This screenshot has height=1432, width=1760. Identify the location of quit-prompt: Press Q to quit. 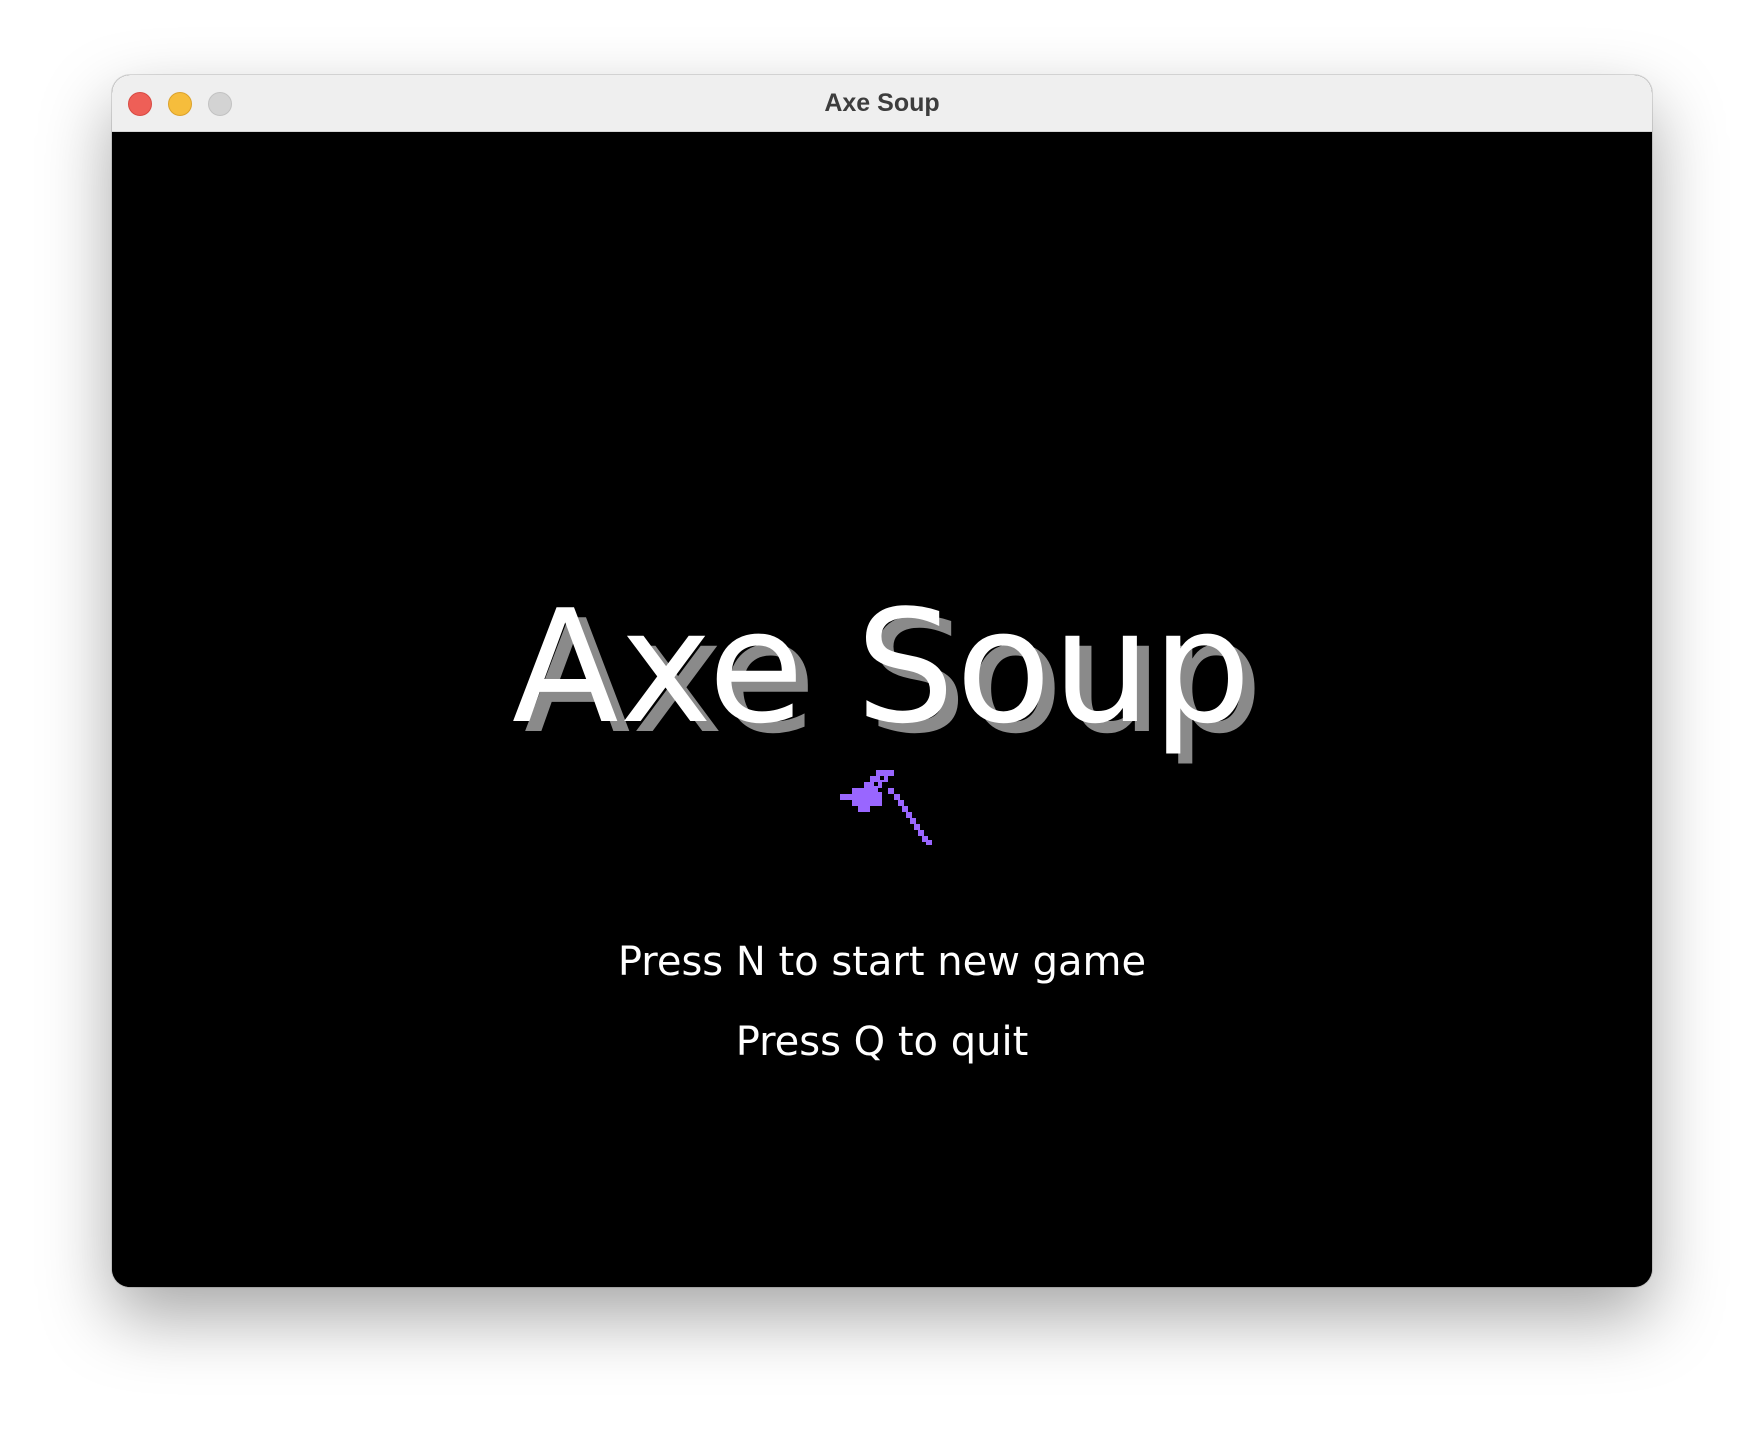
(882, 1042).